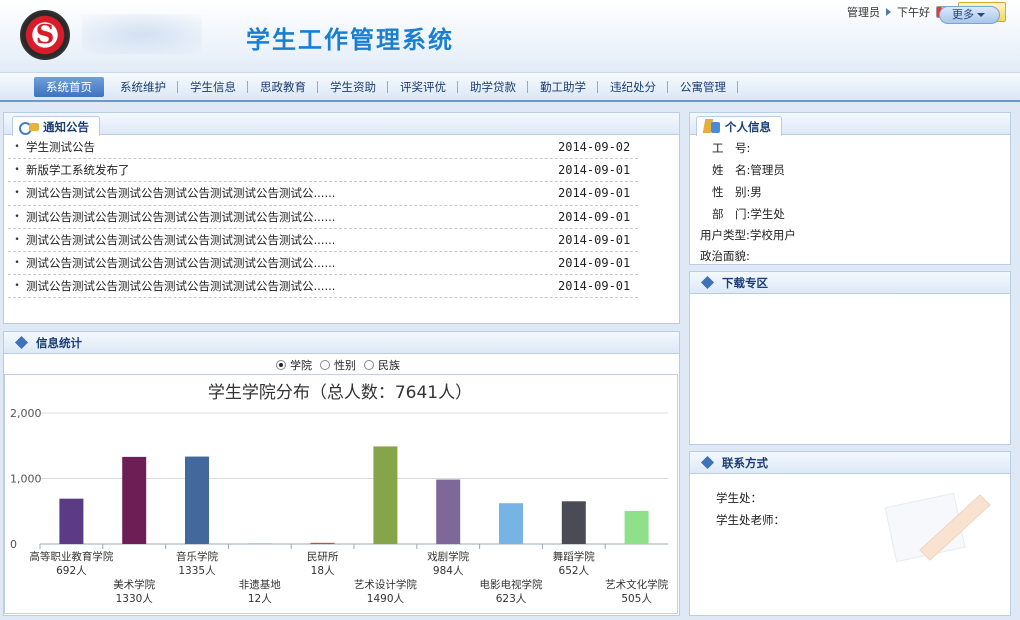 This screenshot has width=1020, height=620. Describe the element at coordinates (574, 571) in the screenshot. I see `value-label: 652人` at that location.